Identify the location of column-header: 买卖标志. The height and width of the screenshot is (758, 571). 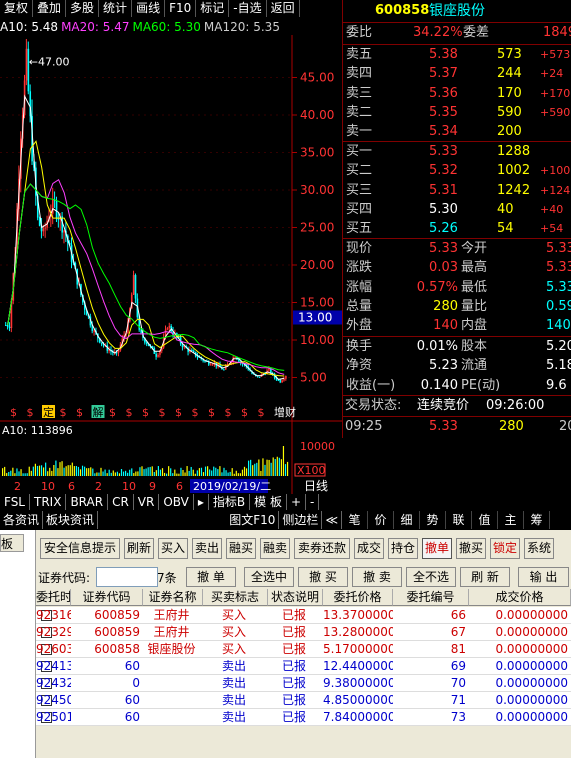
(235, 597).